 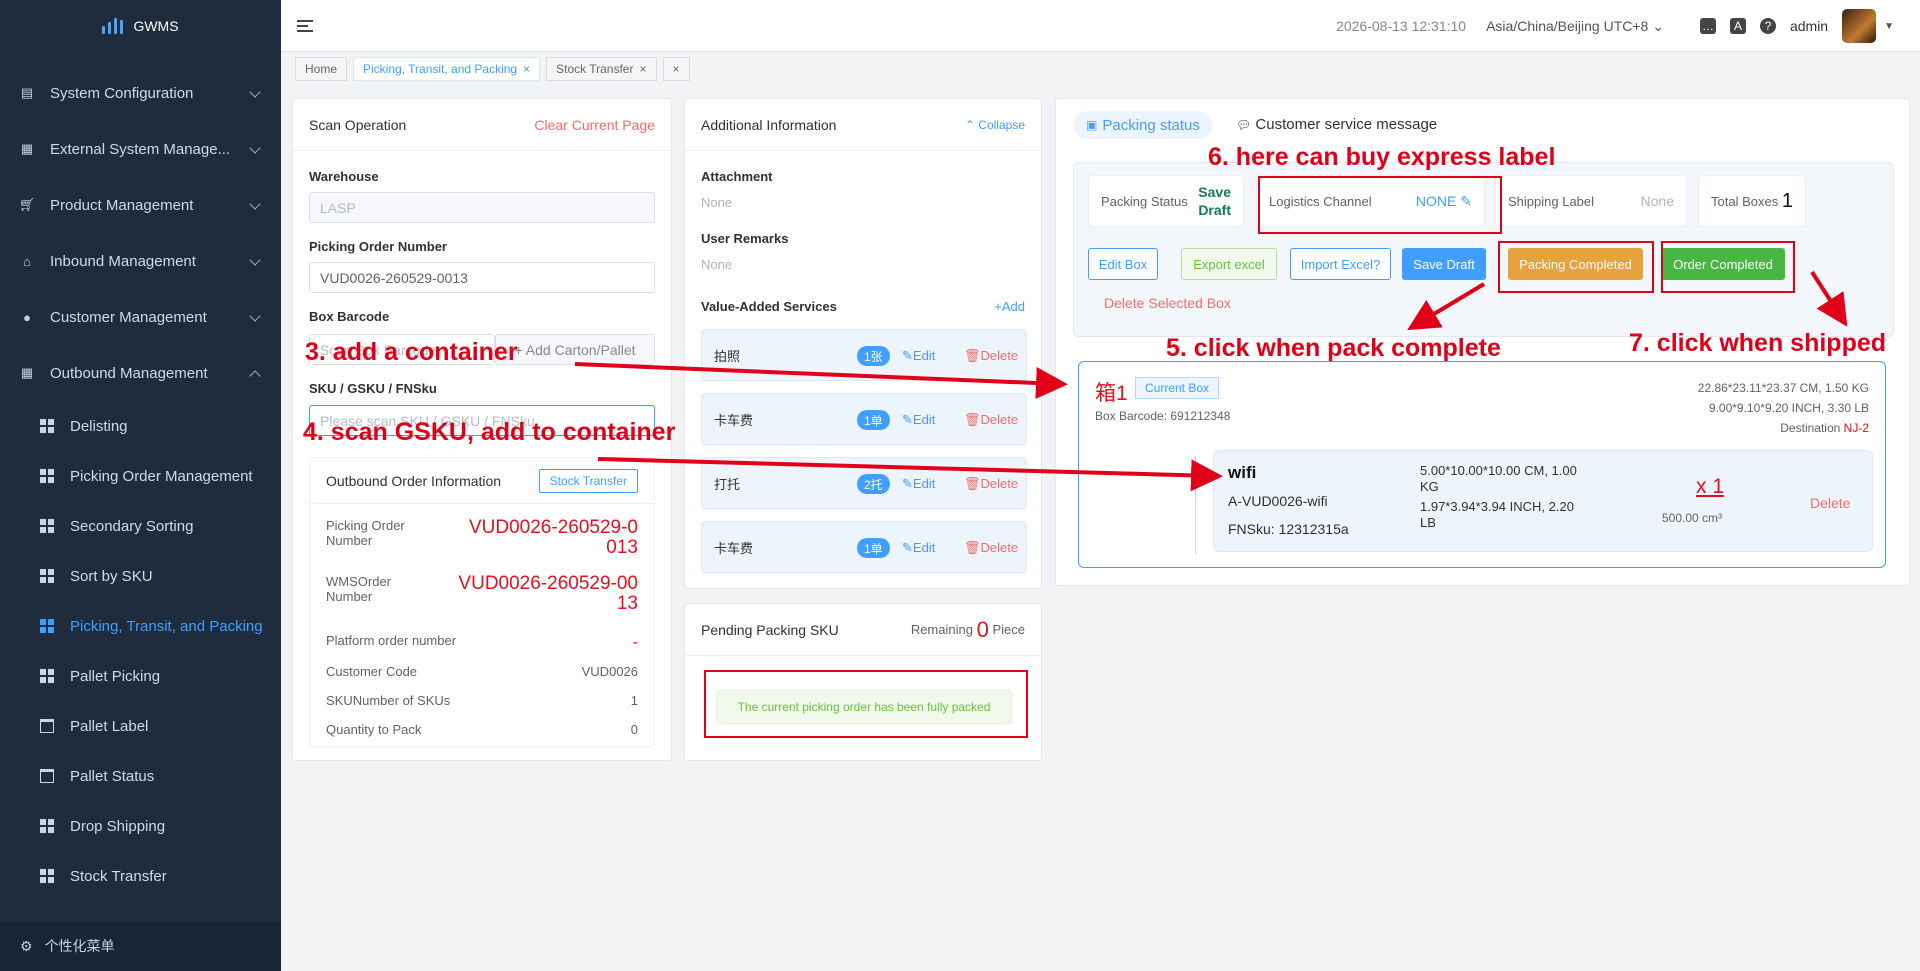 I want to click on order-number-field: VUD0026-260529-0013, so click(x=482, y=277).